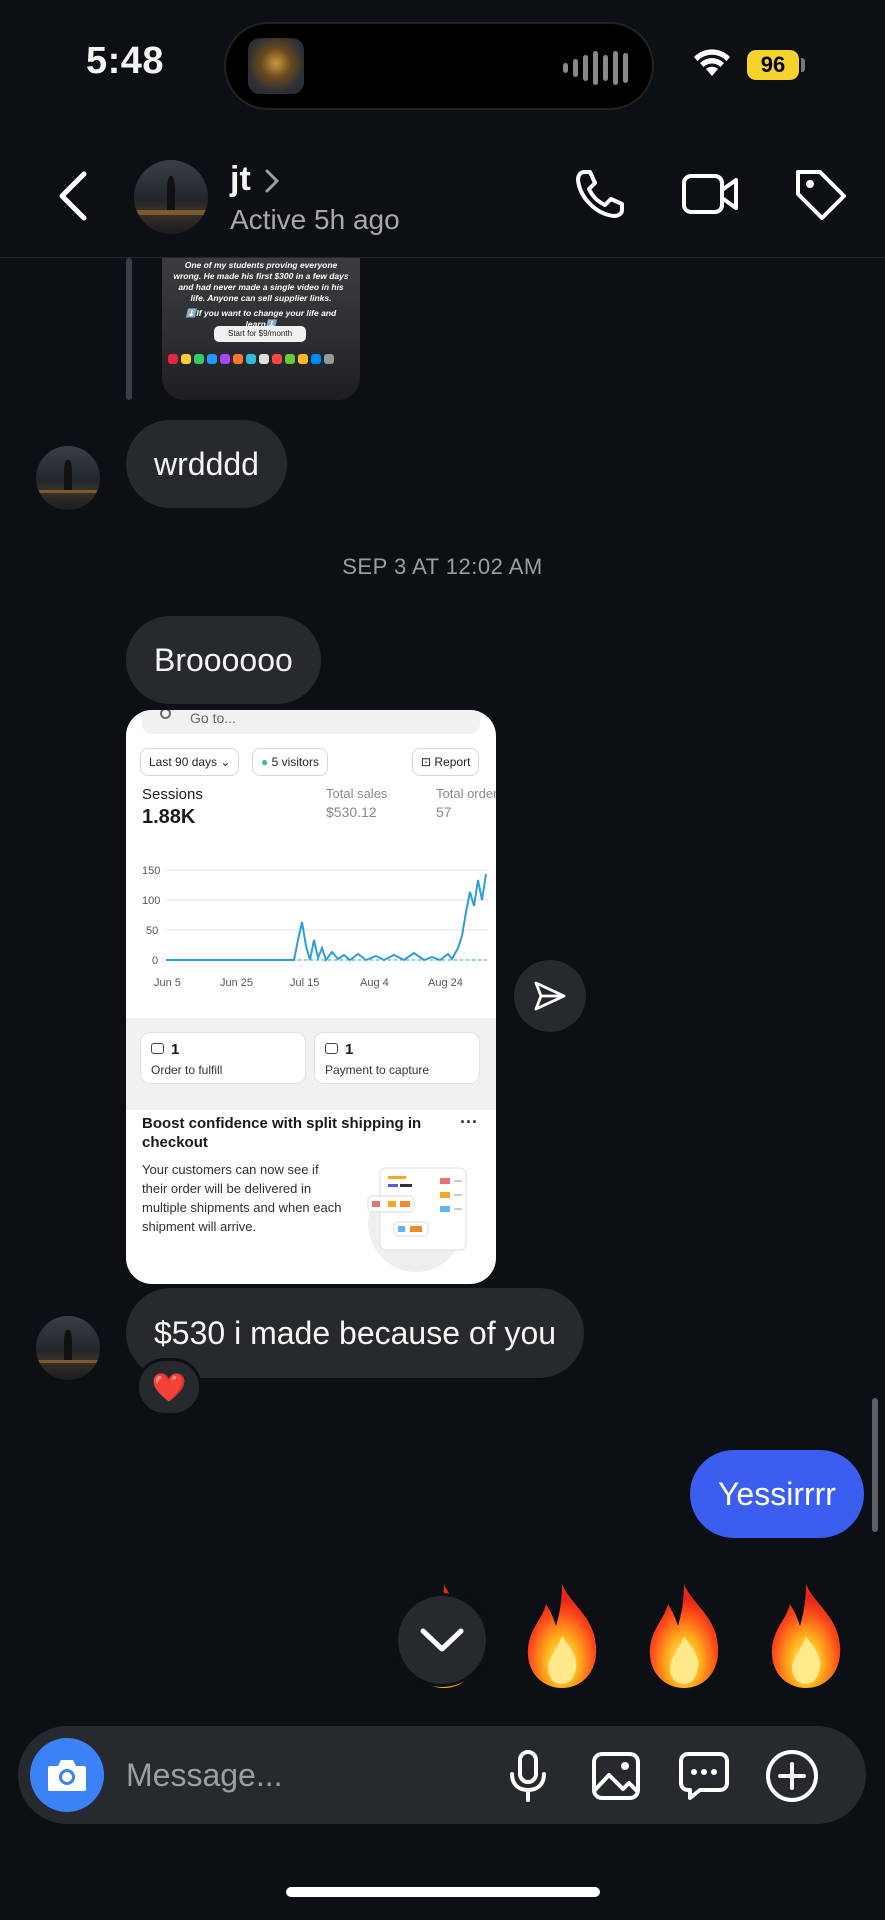 This screenshot has height=1920, width=885. I want to click on y-tick: 100, so click(151, 901).